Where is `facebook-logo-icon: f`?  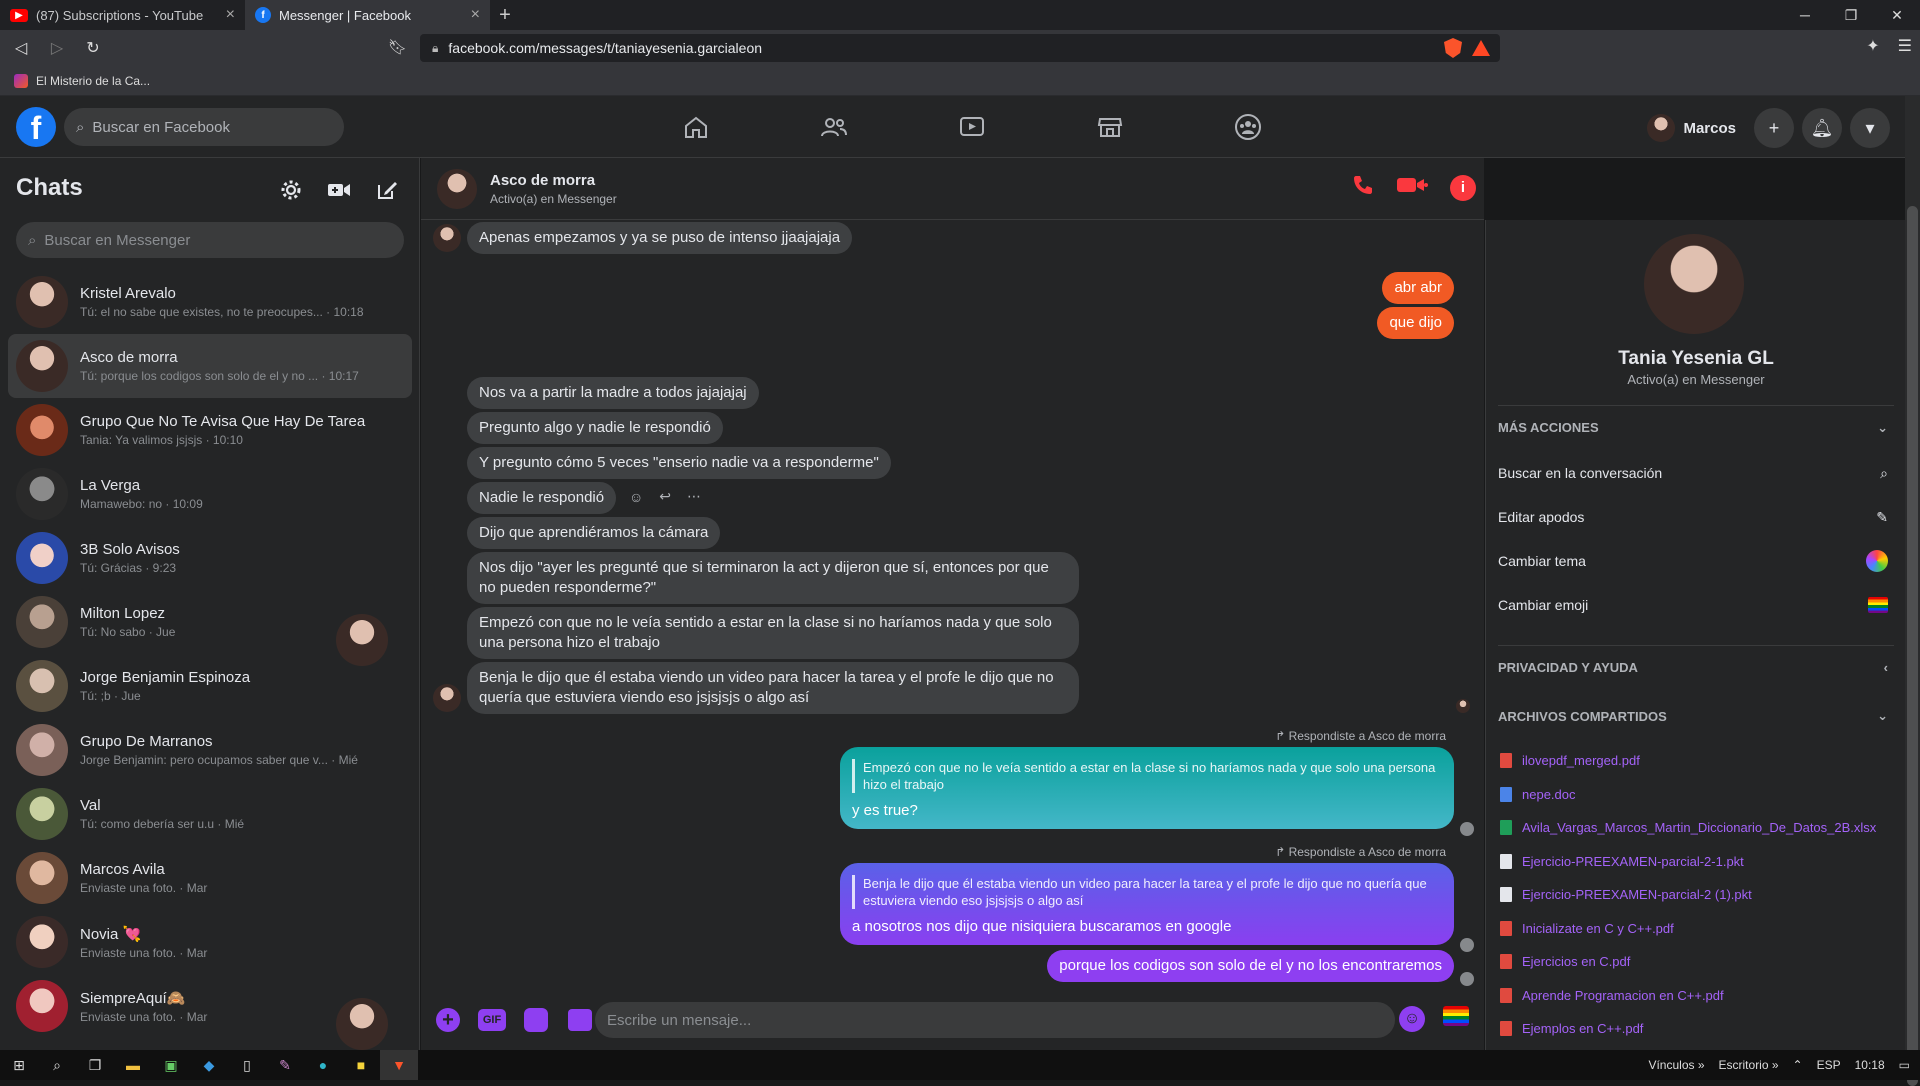 facebook-logo-icon: f is located at coordinates (36, 127).